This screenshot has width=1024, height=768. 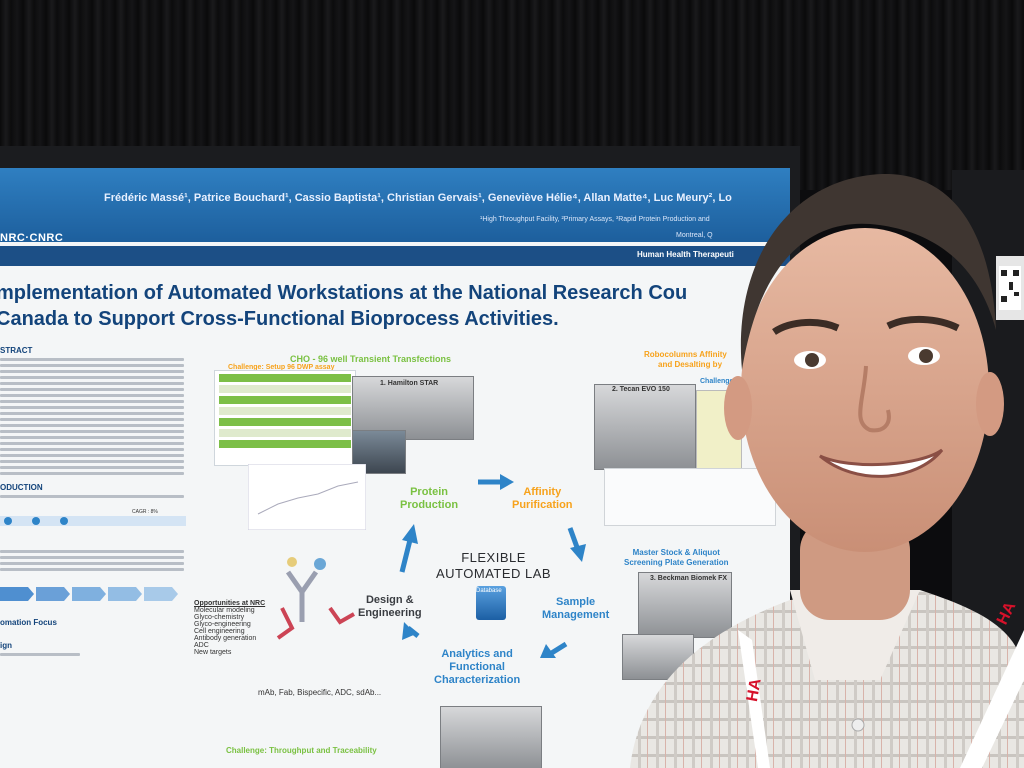 What do you see at coordinates (28, 622) in the screenshot?
I see `automation-focus-heading: omation Focus` at bounding box center [28, 622].